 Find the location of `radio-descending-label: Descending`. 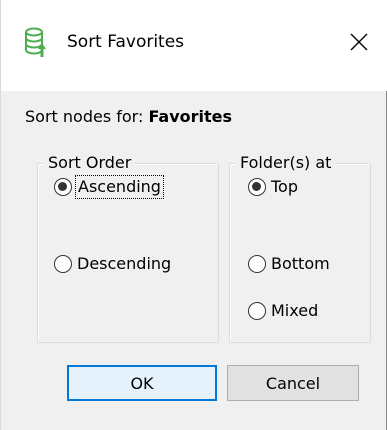

radio-descending-label: Descending is located at coordinates (124, 263).